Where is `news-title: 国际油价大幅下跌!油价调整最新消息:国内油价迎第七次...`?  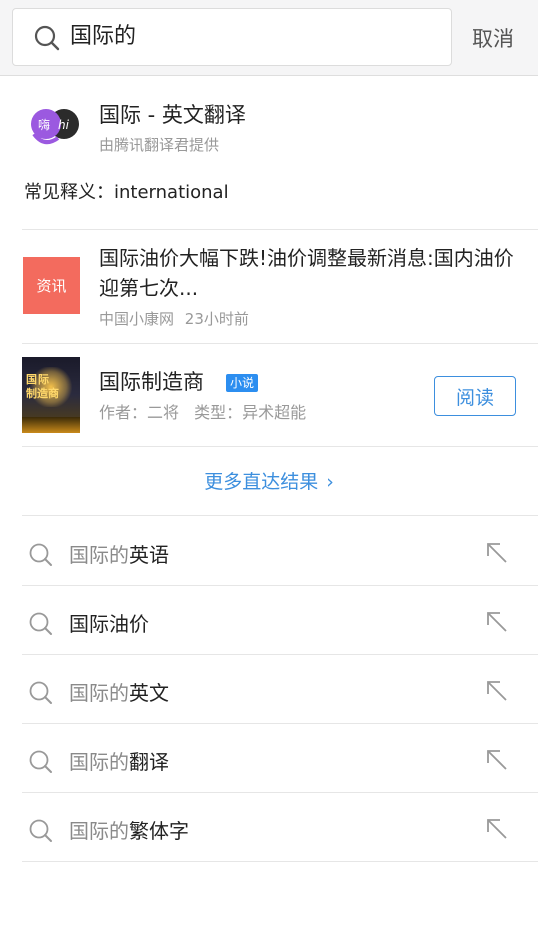
news-title: 国际油价大幅下跌!油价调整最新消息:国内油价迎第七次... is located at coordinates (306, 273).